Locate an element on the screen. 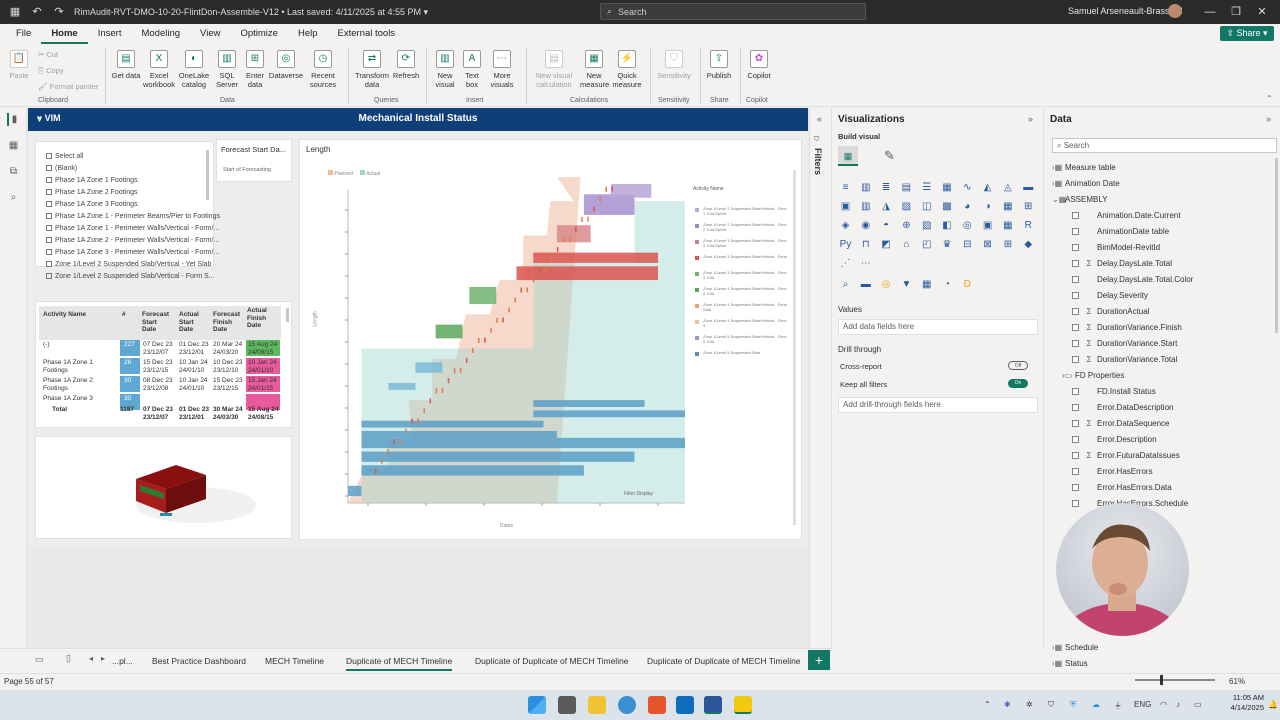 This screenshot has height=720, width=1280. brave-icon is located at coordinates (657, 705).